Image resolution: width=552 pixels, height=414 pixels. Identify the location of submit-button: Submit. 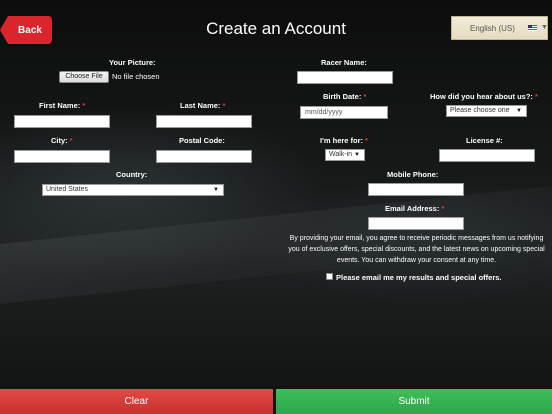
(414, 401).